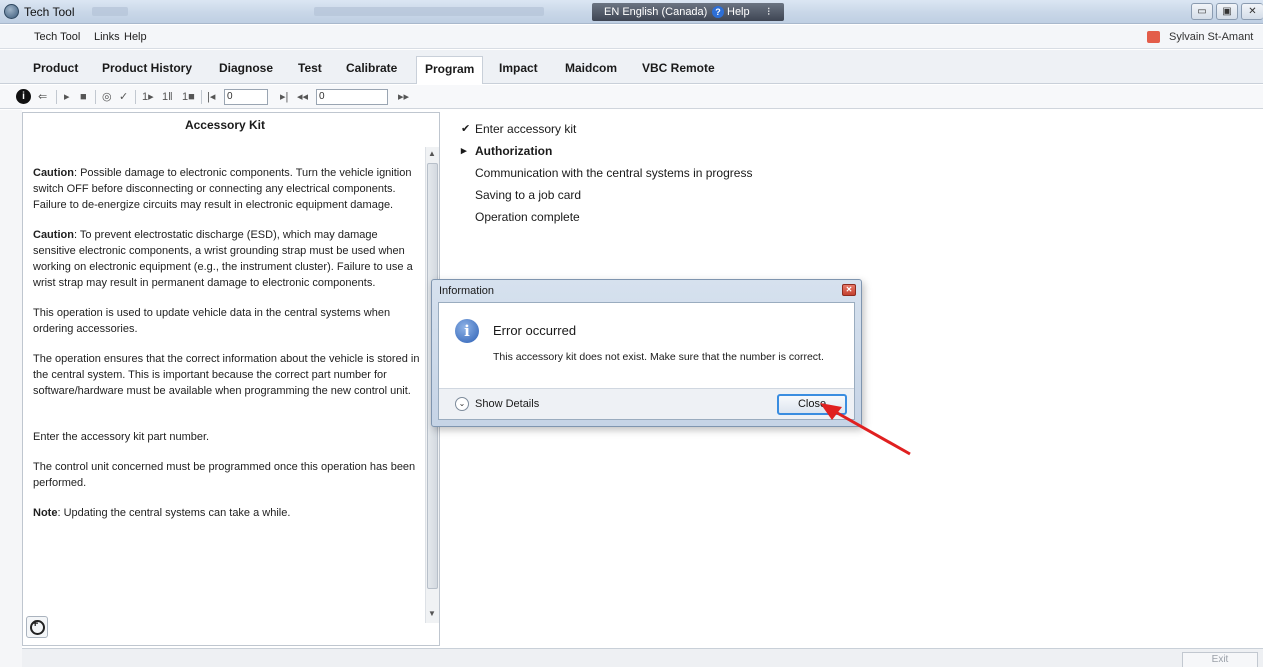 The height and width of the screenshot is (667, 1263). I want to click on back-icon: ⇐, so click(42, 97).